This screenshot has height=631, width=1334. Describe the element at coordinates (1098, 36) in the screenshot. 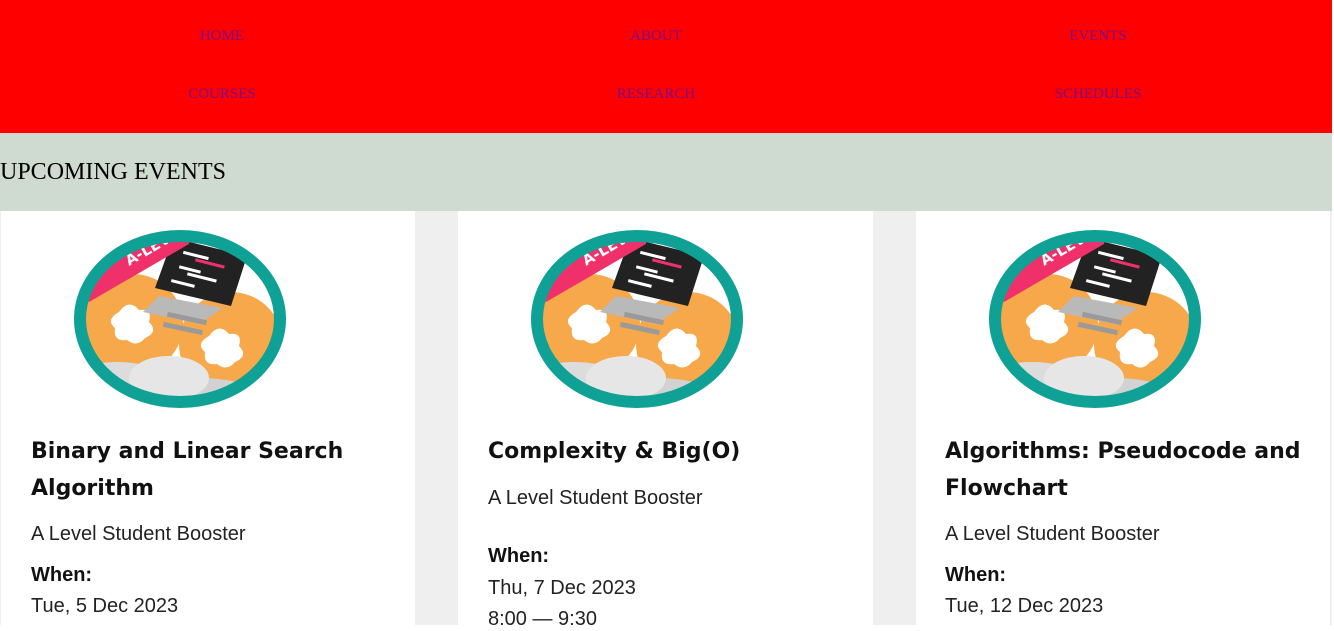

I see `nav-link-events: EVENTS` at that location.